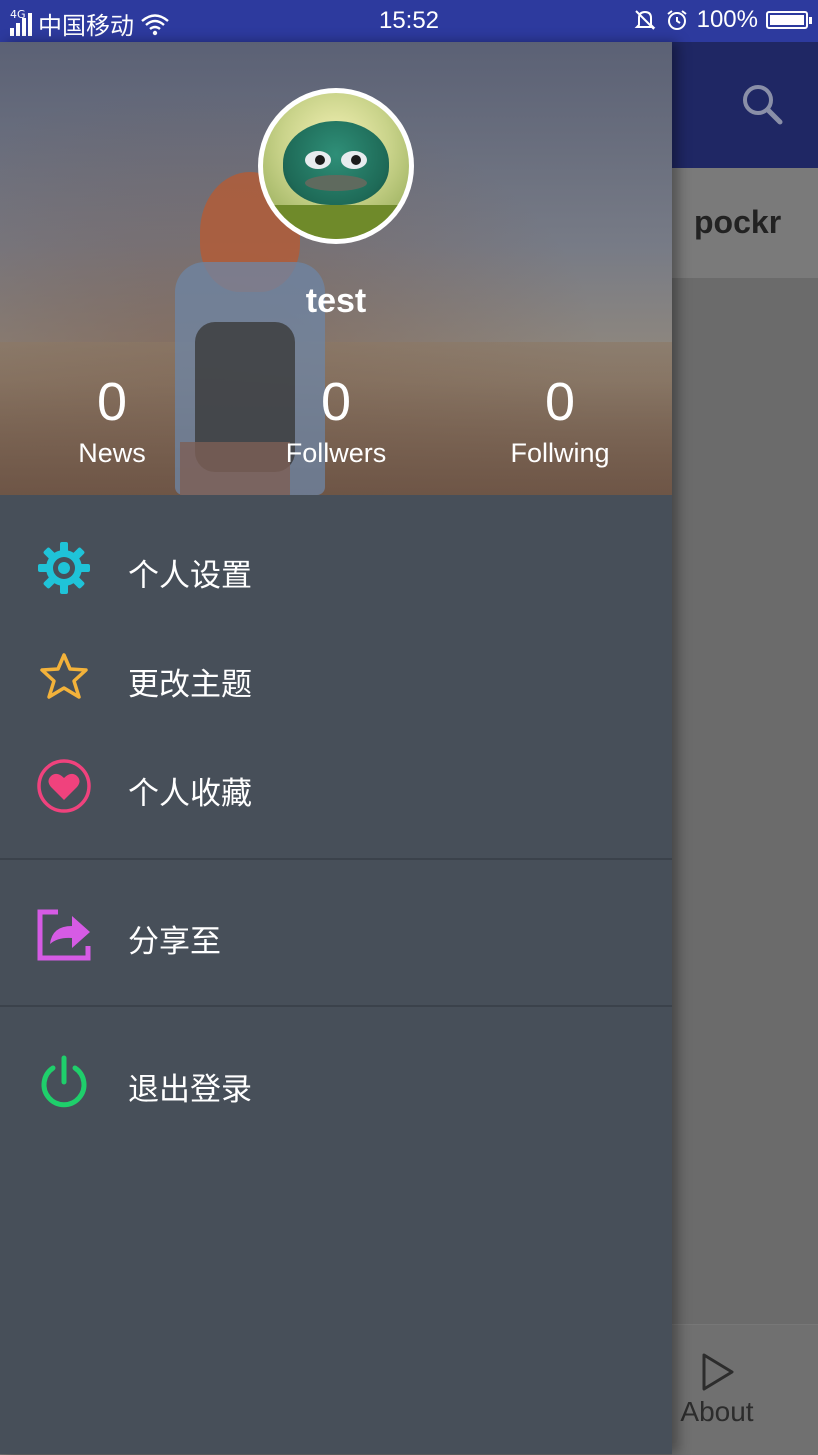 The height and width of the screenshot is (1455, 818). Describe the element at coordinates (190, 576) in the screenshot. I see `menu-label-settings: 个人设置` at that location.